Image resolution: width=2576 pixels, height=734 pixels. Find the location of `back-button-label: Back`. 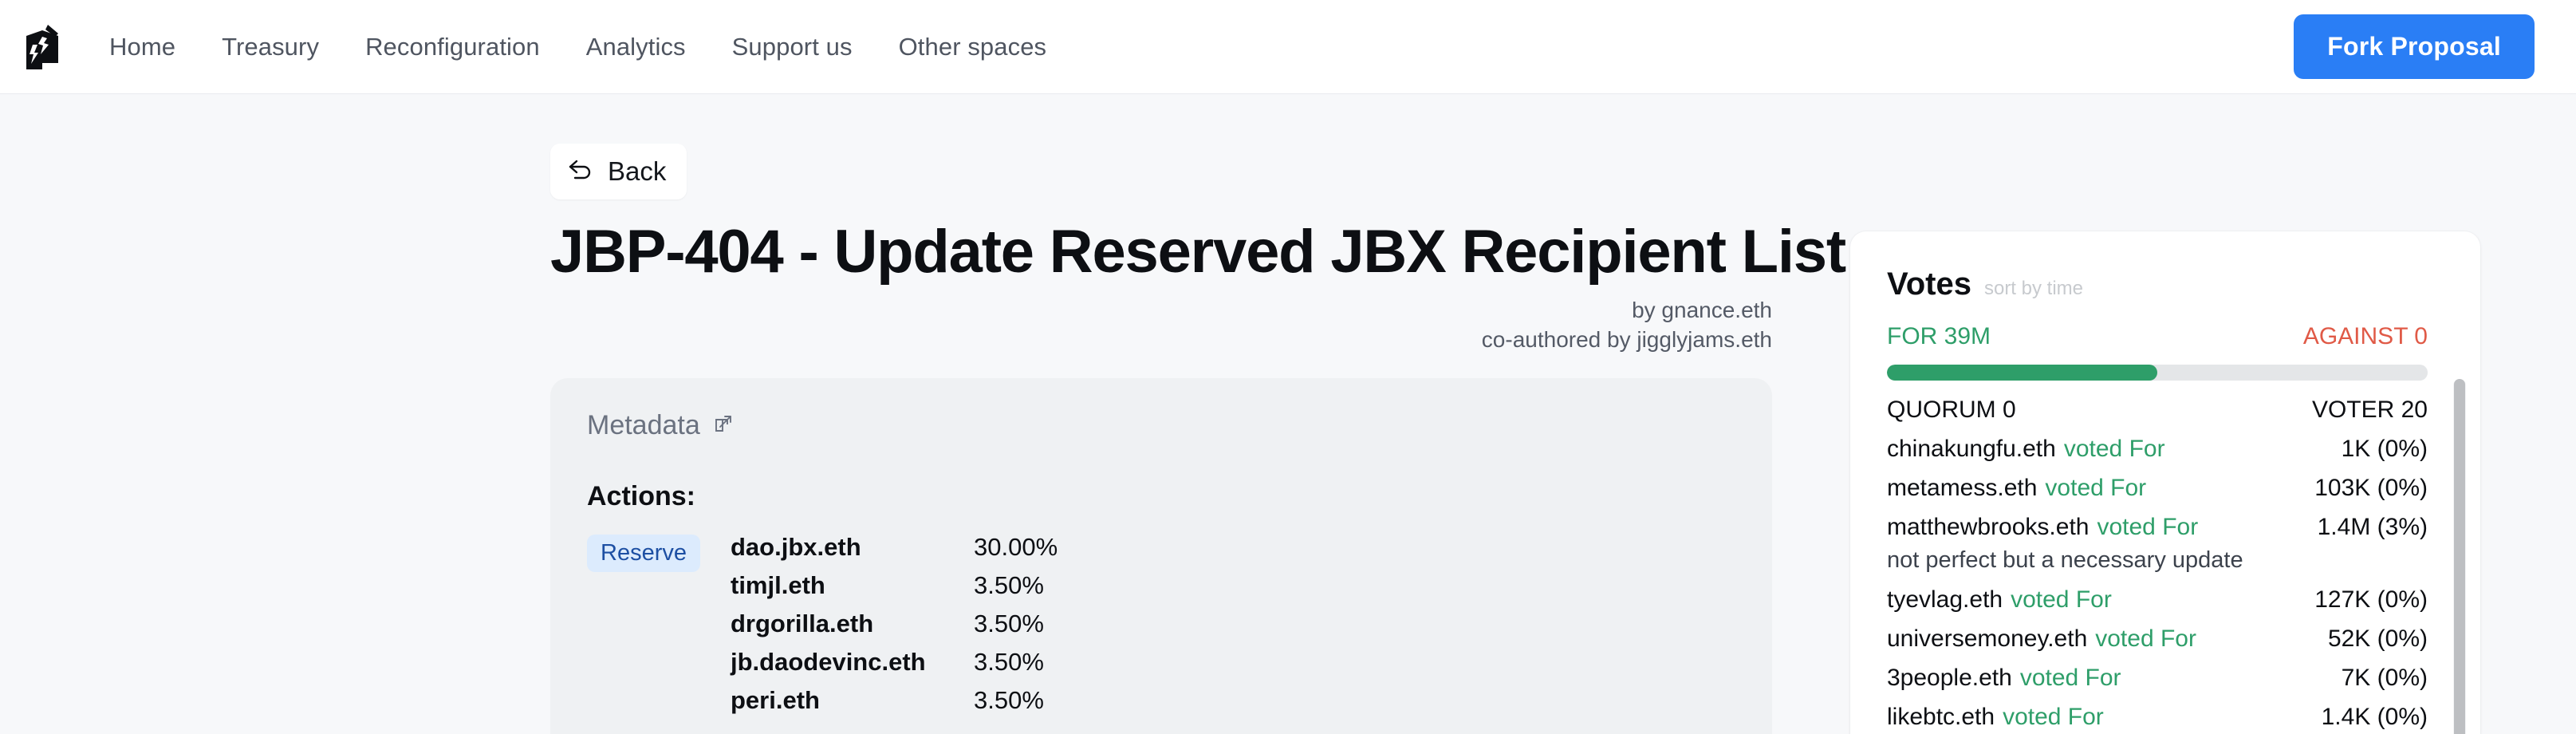

back-button-label: Back is located at coordinates (637, 171).